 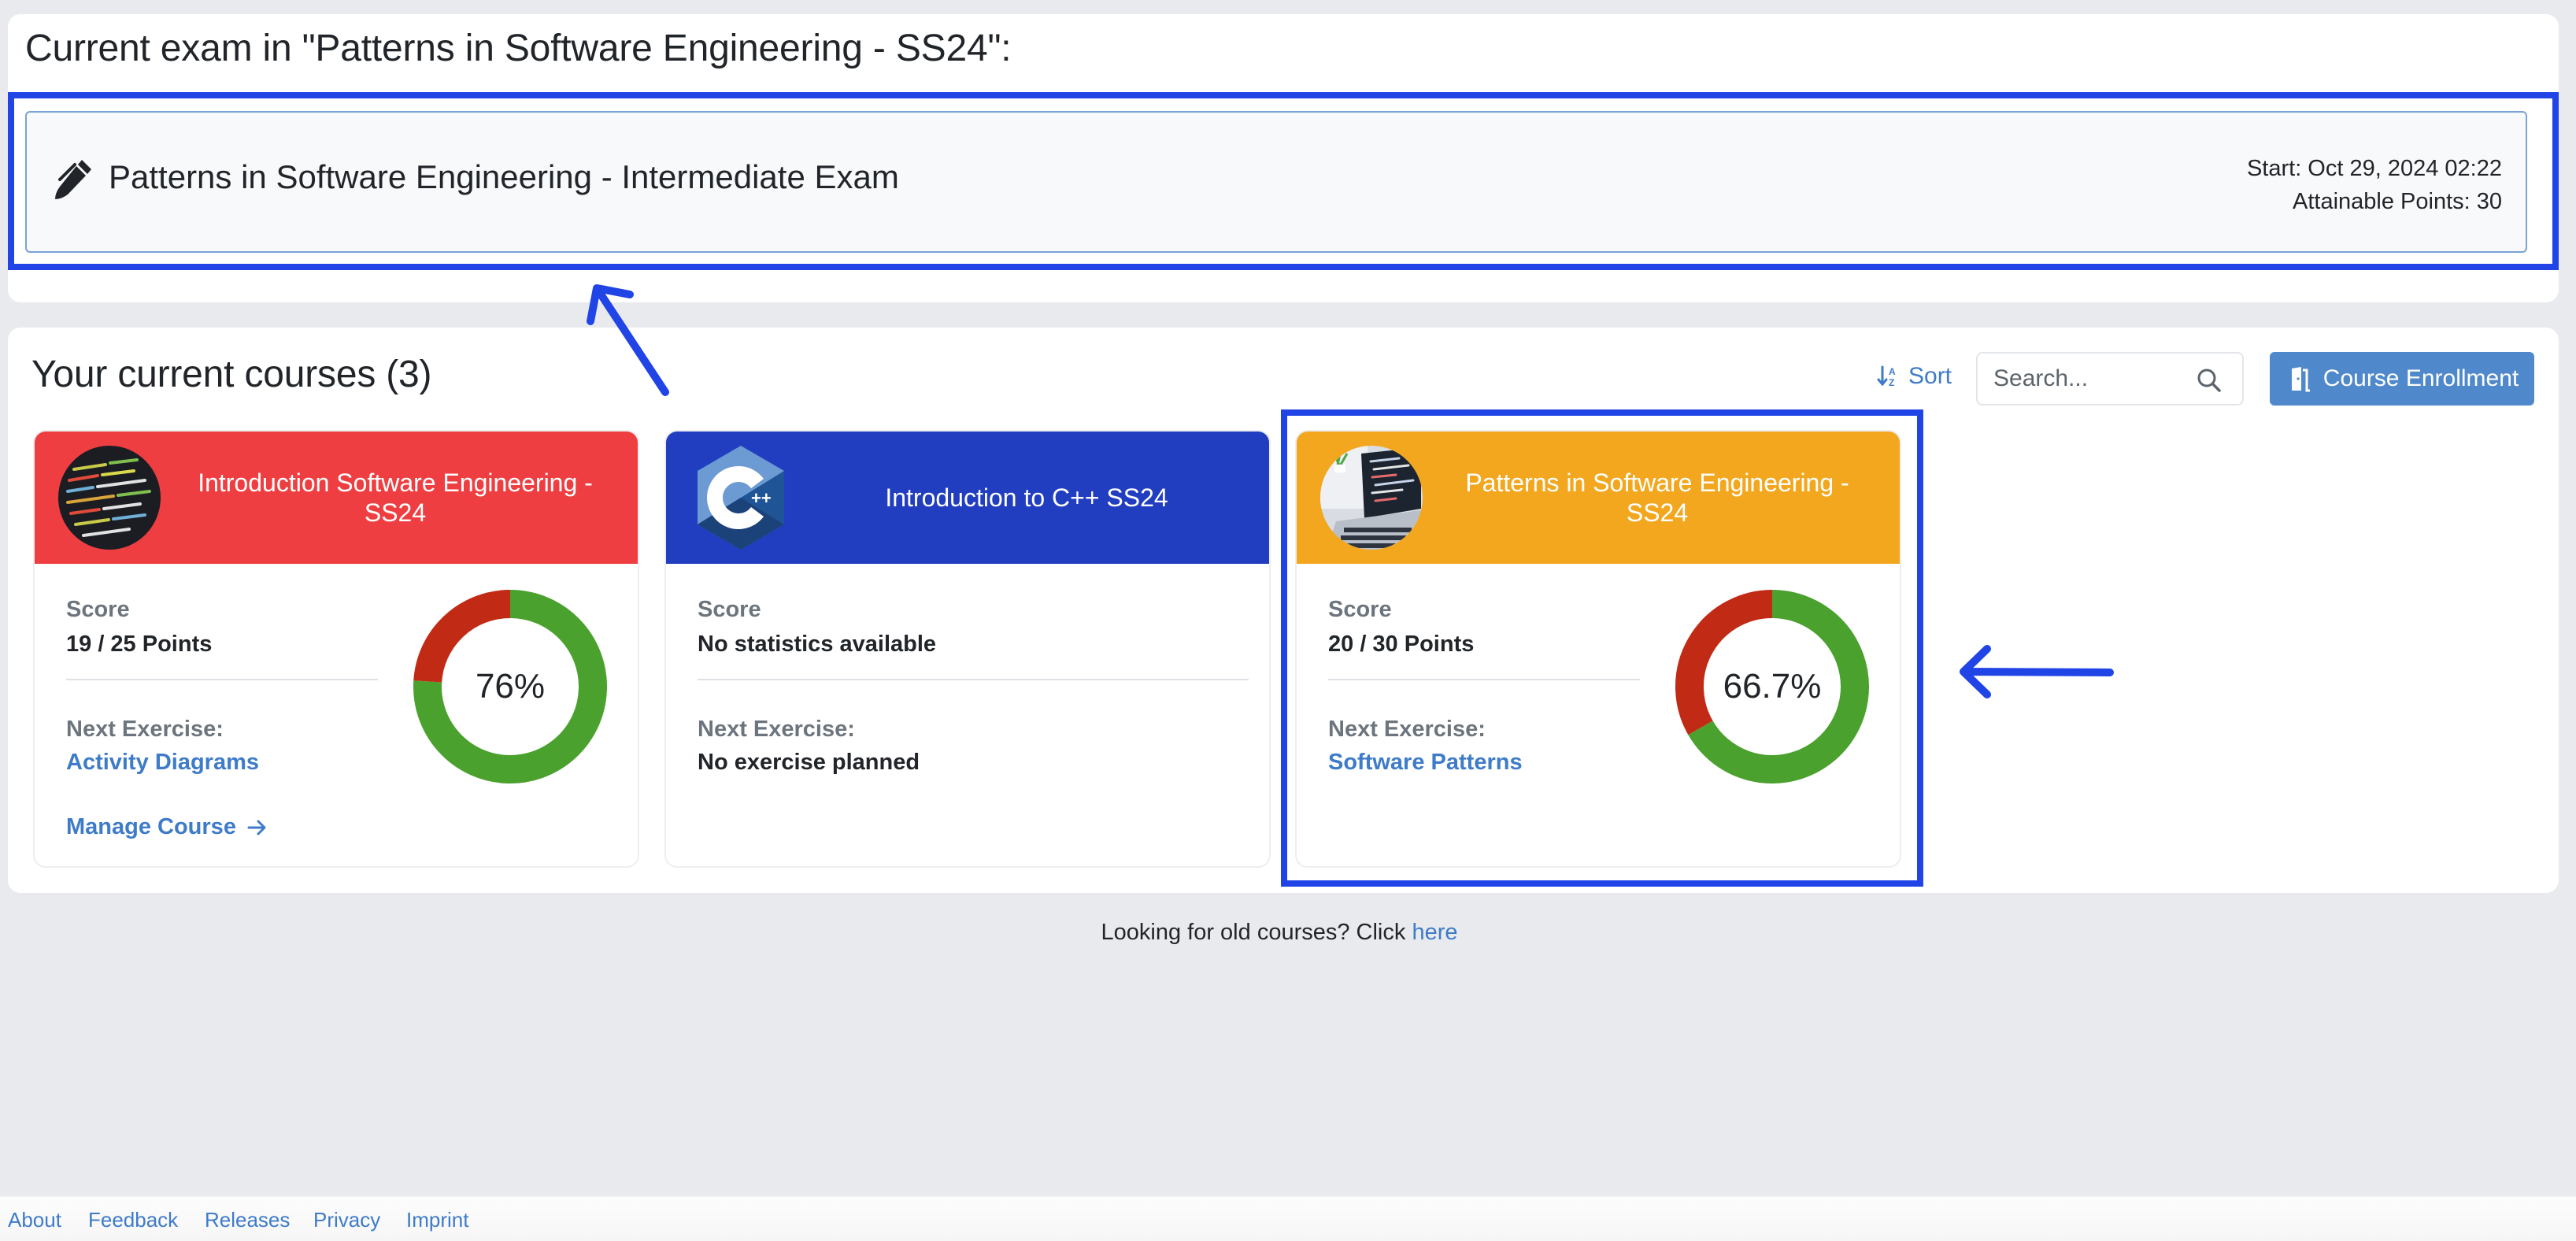 I want to click on footer-link-imprint: Imprint, so click(x=437, y=1220).